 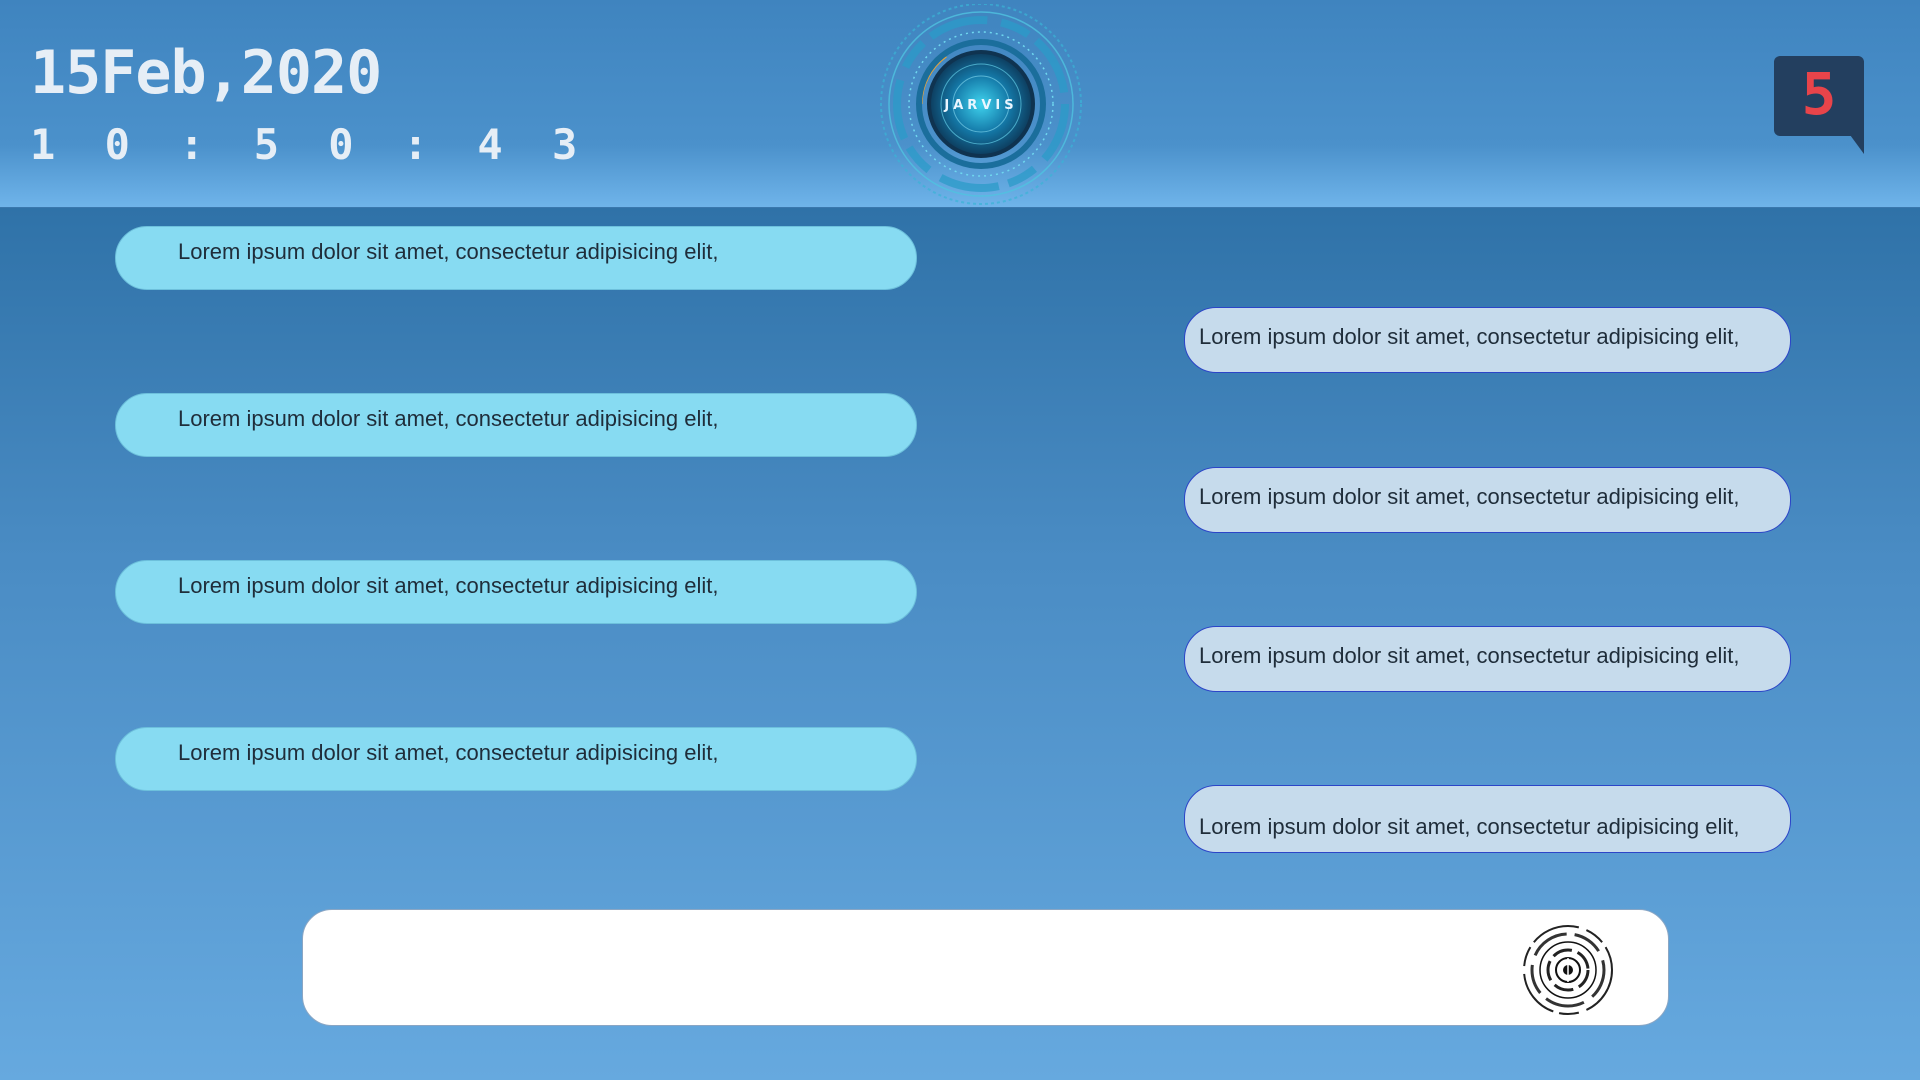 What do you see at coordinates (206, 73) in the screenshot?
I see `date-display: 15Feb,2020` at bounding box center [206, 73].